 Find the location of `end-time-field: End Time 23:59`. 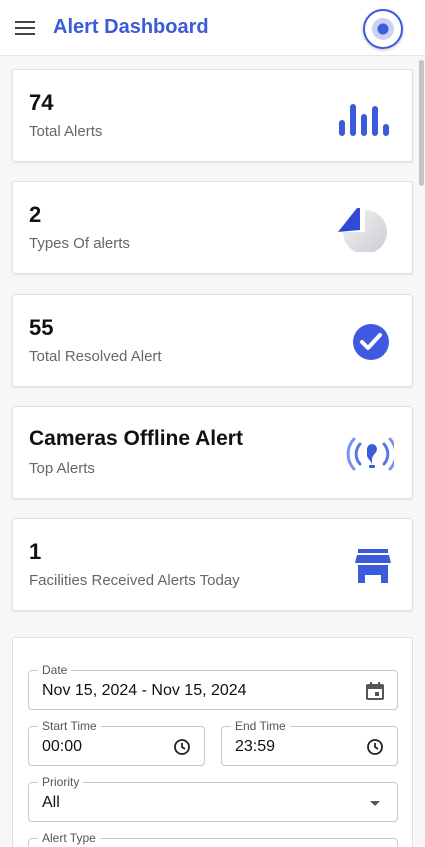

end-time-field: End Time 23:59 is located at coordinates (309, 742).